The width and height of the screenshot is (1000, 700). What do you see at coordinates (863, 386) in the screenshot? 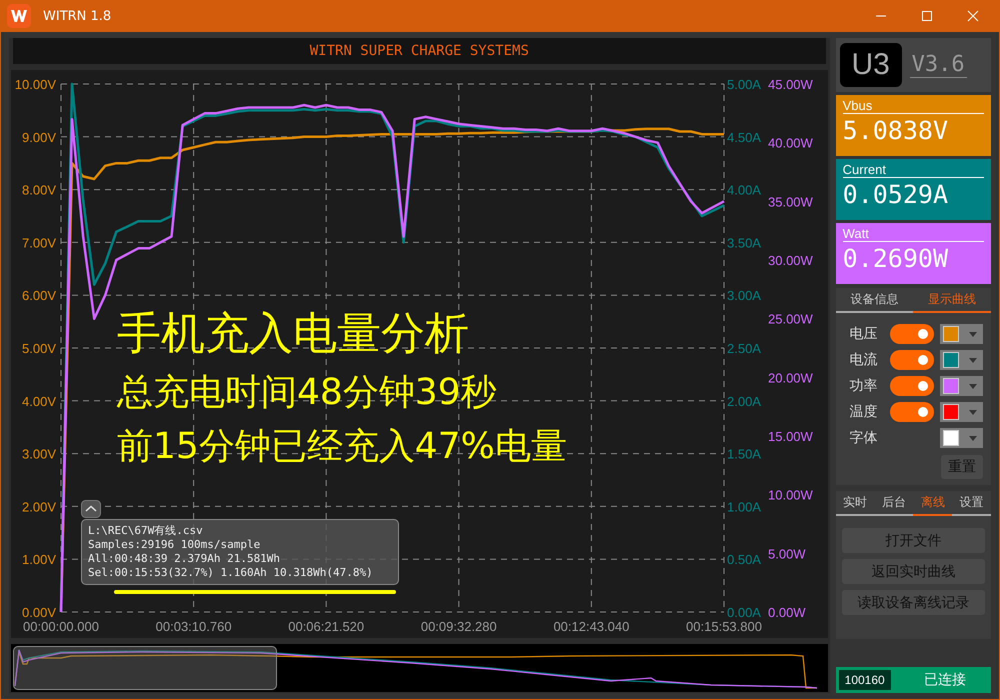
I see `curve-label: 功率` at bounding box center [863, 386].